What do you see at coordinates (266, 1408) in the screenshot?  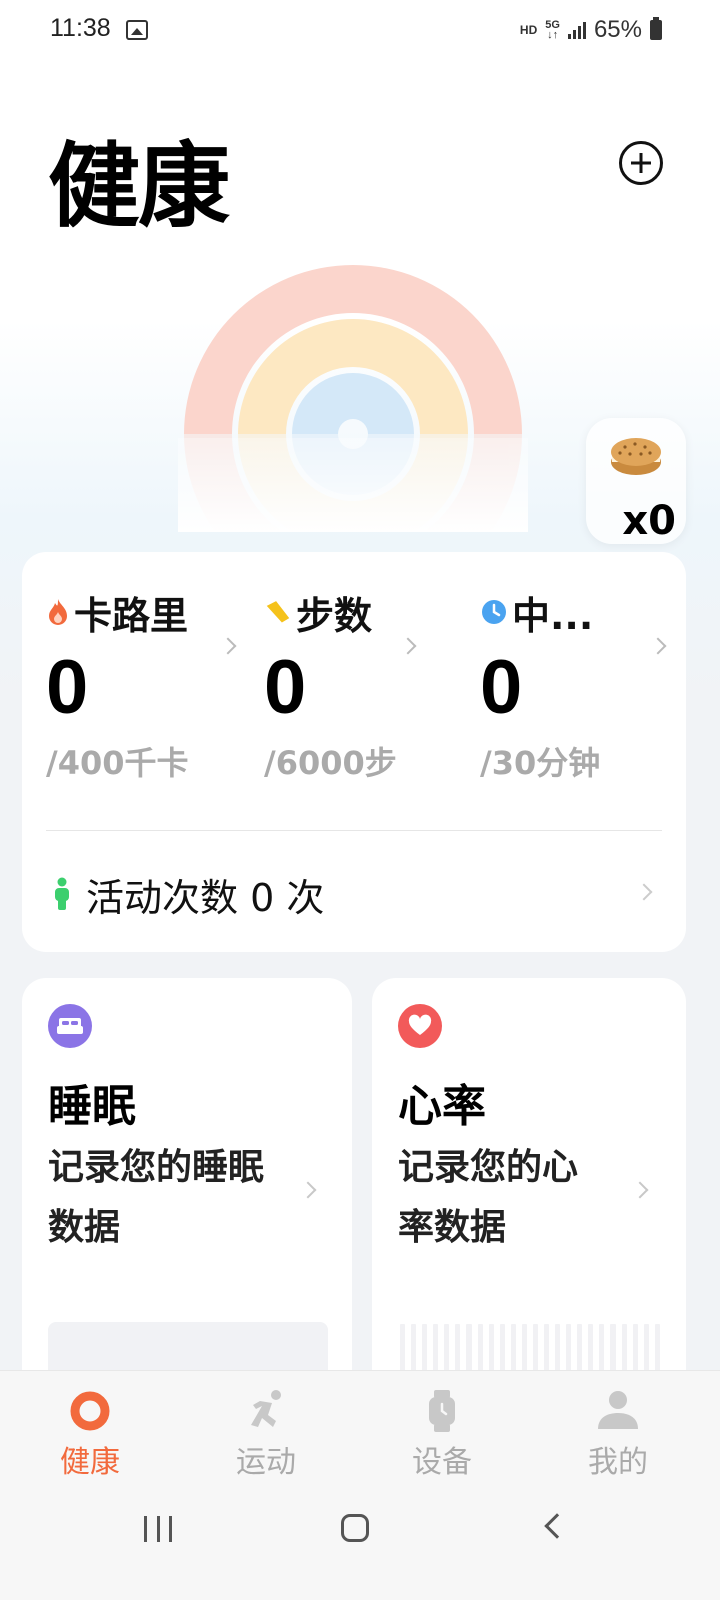 I see `running-icon` at bounding box center [266, 1408].